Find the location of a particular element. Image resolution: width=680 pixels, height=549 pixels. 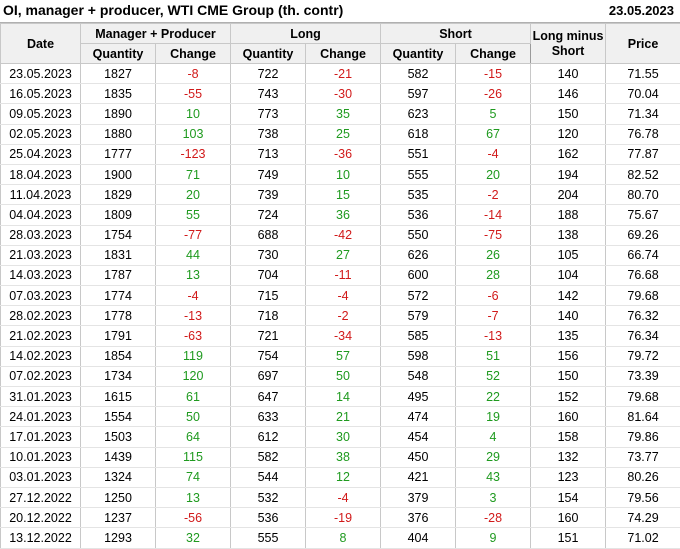

long-quantity-cell: 722 is located at coordinates (268, 74).